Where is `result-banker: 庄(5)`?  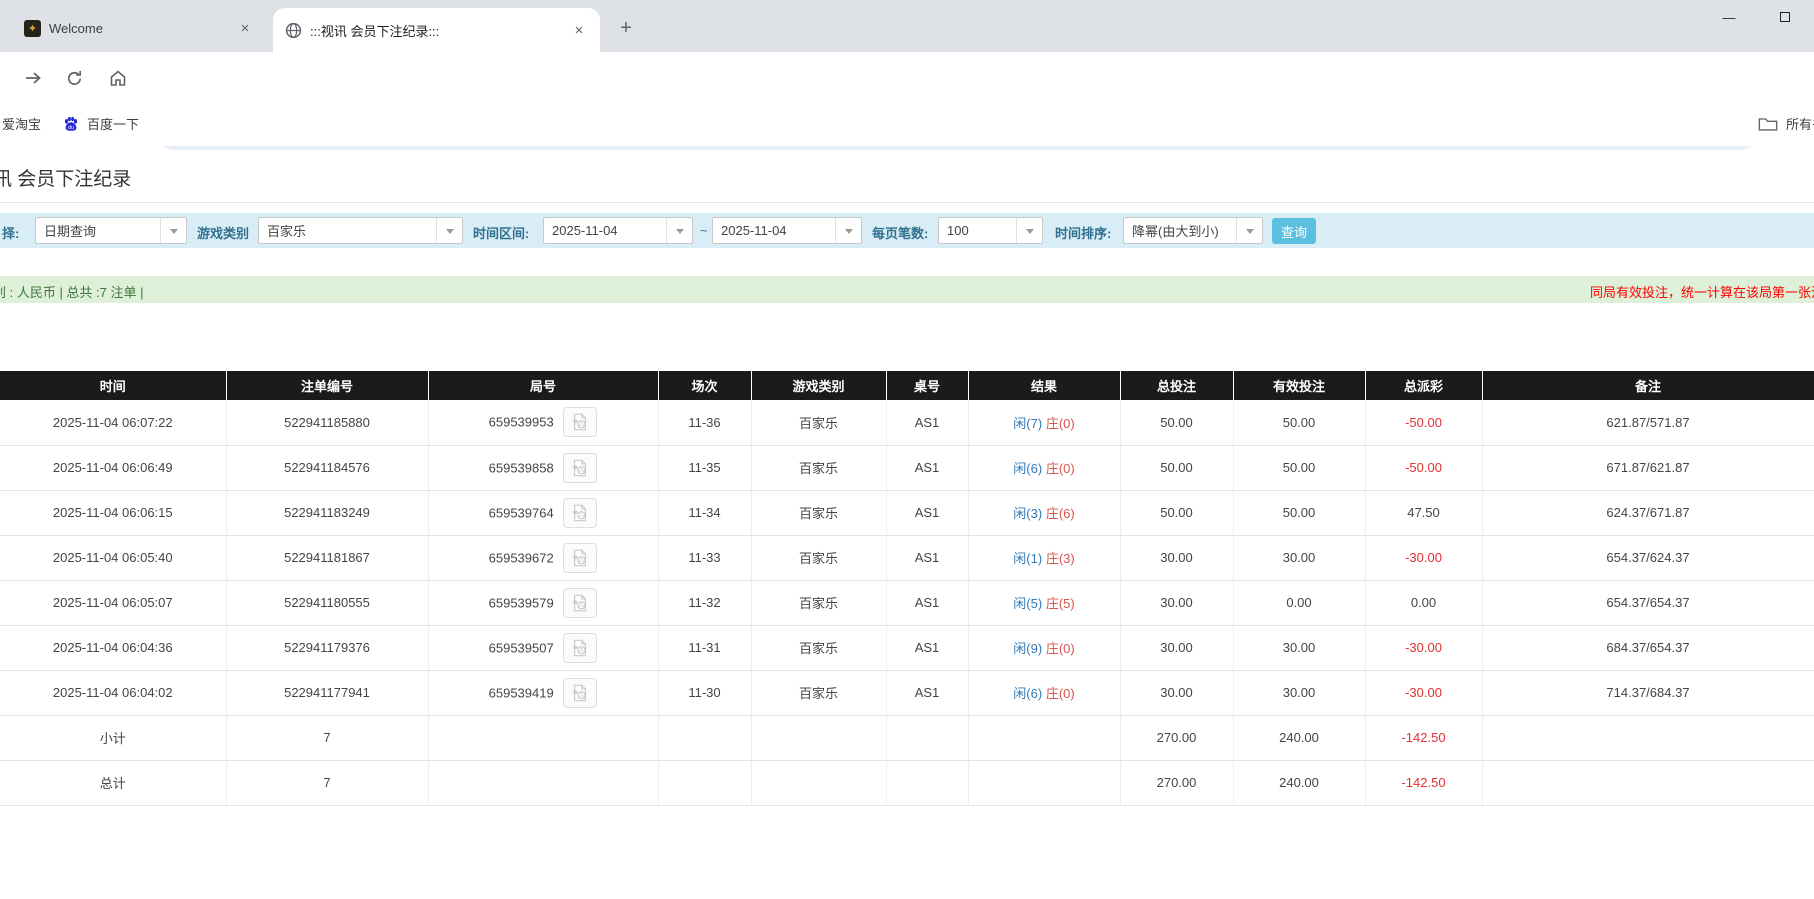
result-banker: 庄(5) is located at coordinates (1060, 603).